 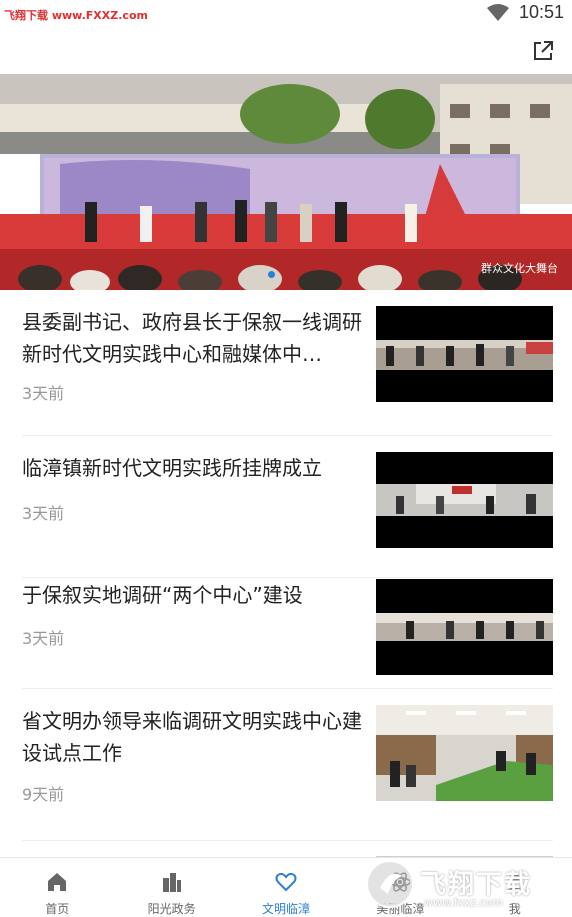 What do you see at coordinates (43, 794) in the screenshot?
I see `news-time: 9天前` at bounding box center [43, 794].